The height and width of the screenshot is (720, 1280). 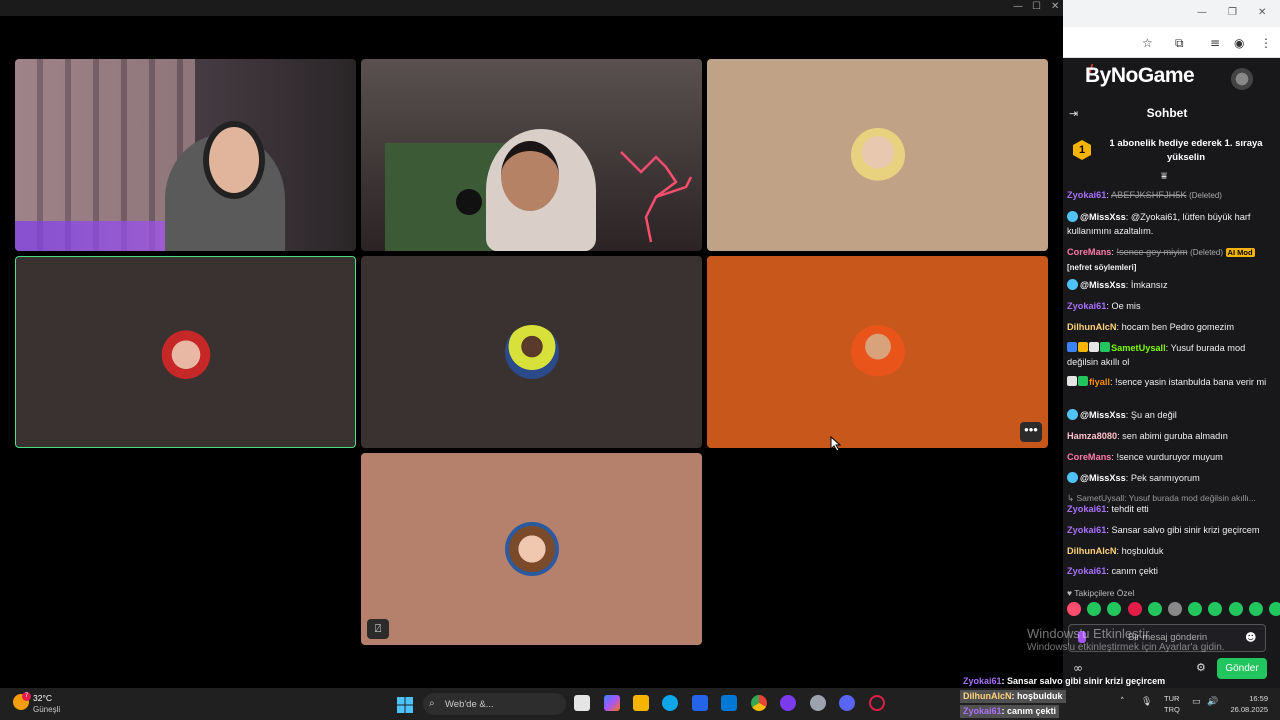 What do you see at coordinates (1175, 436) in the screenshot?
I see `chat-text: sen abimi guruba almadın` at bounding box center [1175, 436].